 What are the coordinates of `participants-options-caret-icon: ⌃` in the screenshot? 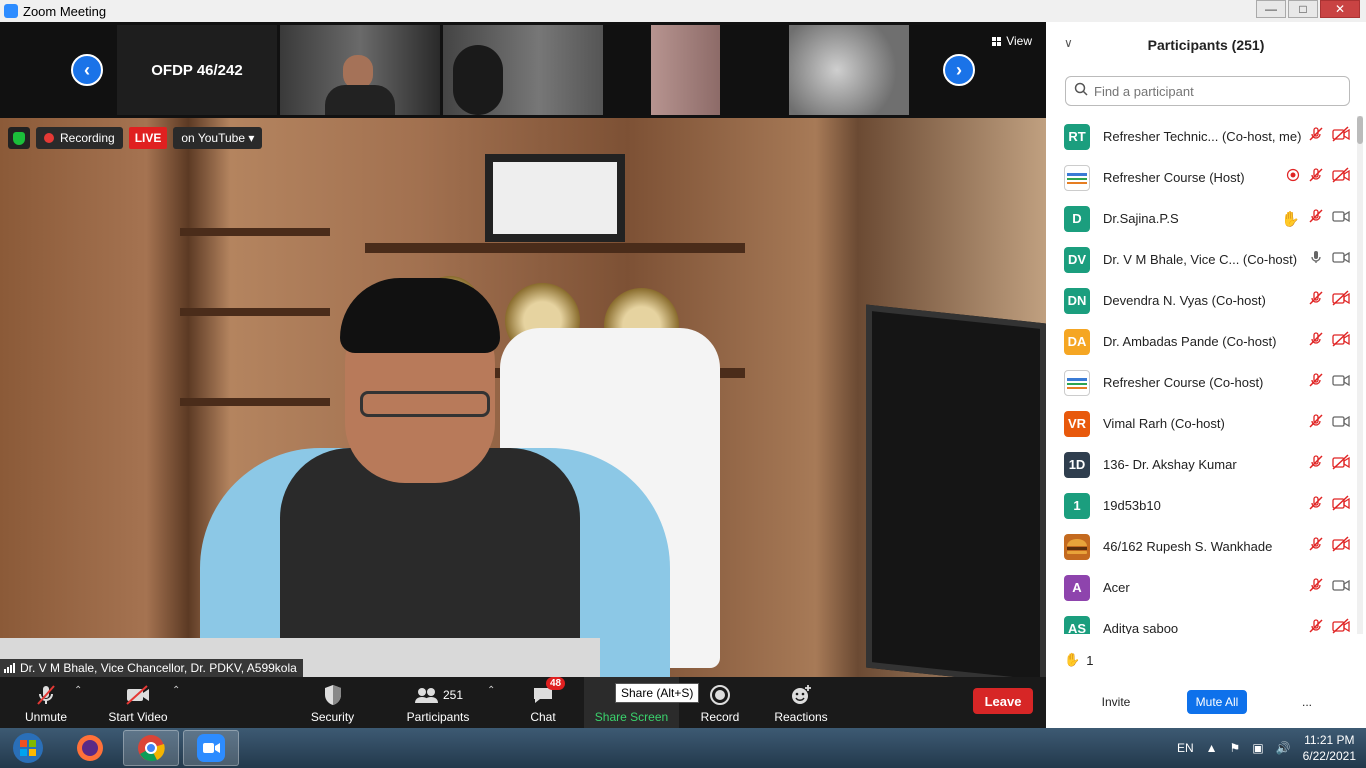 It's located at (491, 690).